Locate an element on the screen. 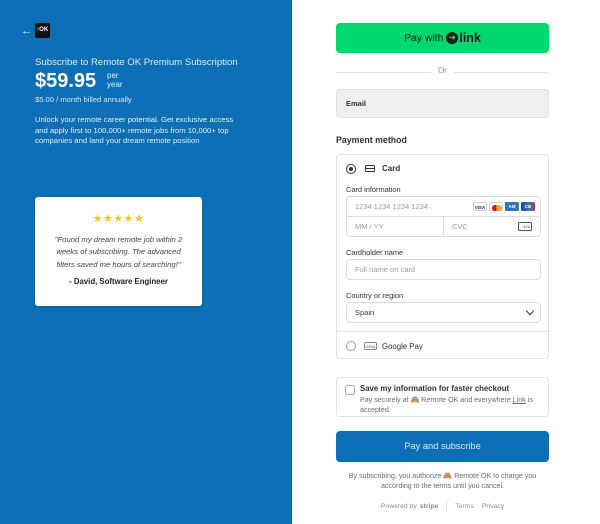 The width and height of the screenshot is (600, 524). cardholder-label: Cardholder name is located at coordinates (375, 252).